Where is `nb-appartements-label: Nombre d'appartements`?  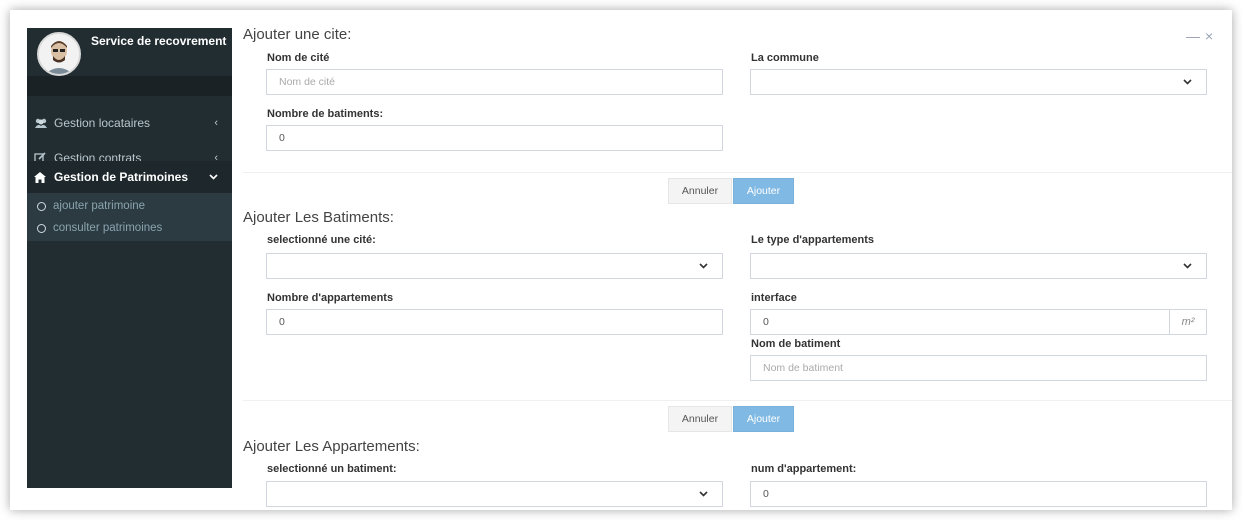
nb-appartements-label: Nombre d'appartements is located at coordinates (330, 298).